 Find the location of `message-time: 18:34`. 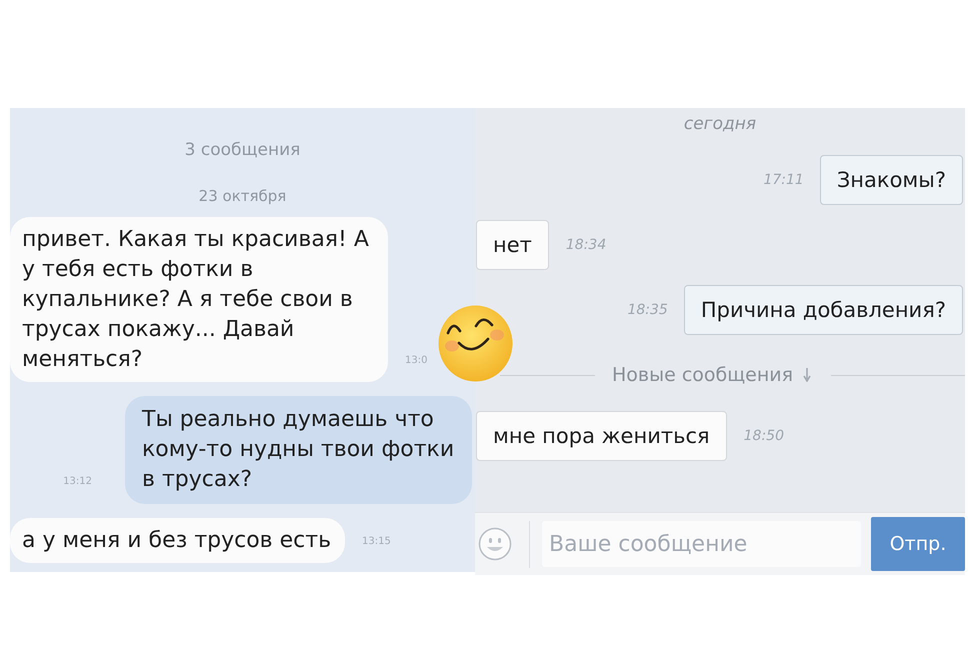

message-time: 18:34 is located at coordinates (586, 245).